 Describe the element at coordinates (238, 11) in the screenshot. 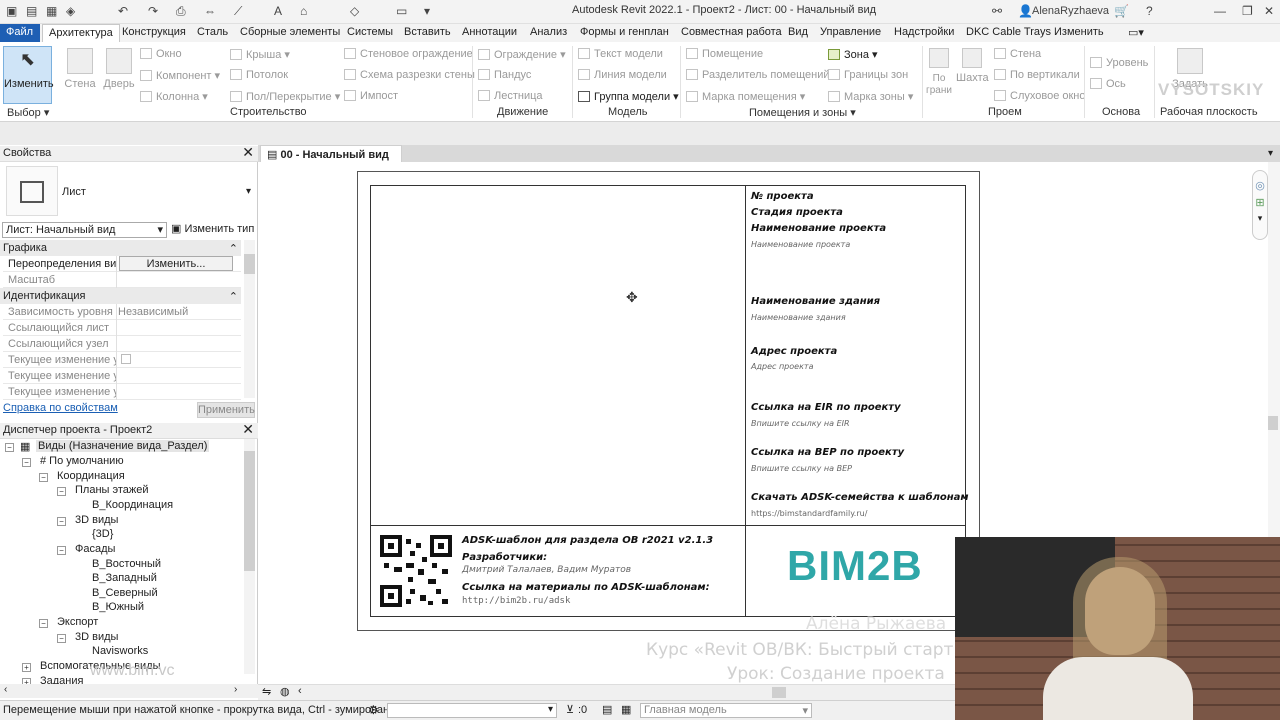

I see `dimension-icon: ⟋` at that location.